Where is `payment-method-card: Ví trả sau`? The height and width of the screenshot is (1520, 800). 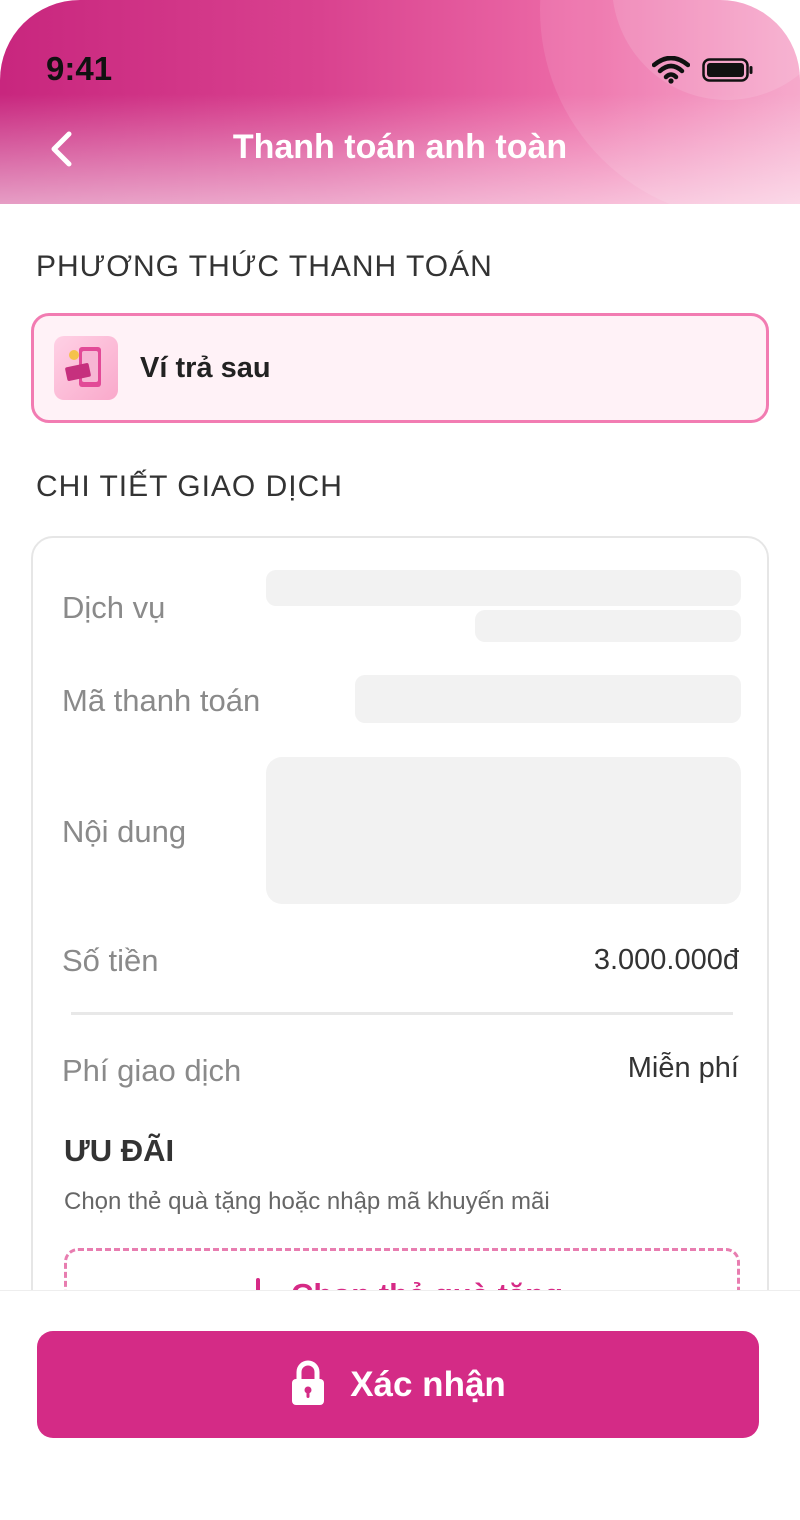 payment-method-card: Ví trả sau is located at coordinates (400, 368).